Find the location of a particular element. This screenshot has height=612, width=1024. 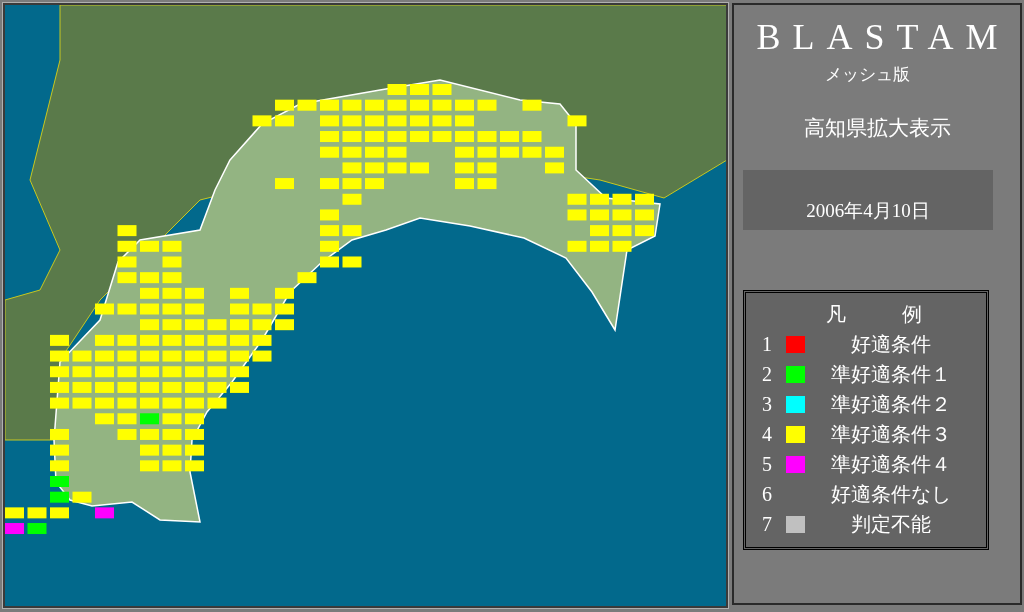

legend-number: 6 is located at coordinates (767, 494).